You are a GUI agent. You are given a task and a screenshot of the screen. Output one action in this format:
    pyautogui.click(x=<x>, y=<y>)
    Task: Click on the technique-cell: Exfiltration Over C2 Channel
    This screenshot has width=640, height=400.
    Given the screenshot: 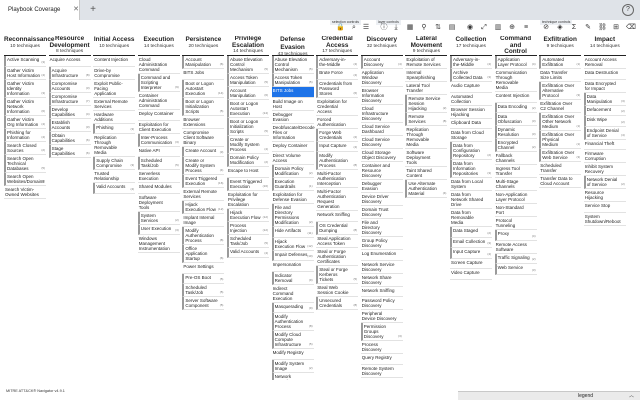 What is the action you would take?
    pyautogui.click(x=560, y=106)
    